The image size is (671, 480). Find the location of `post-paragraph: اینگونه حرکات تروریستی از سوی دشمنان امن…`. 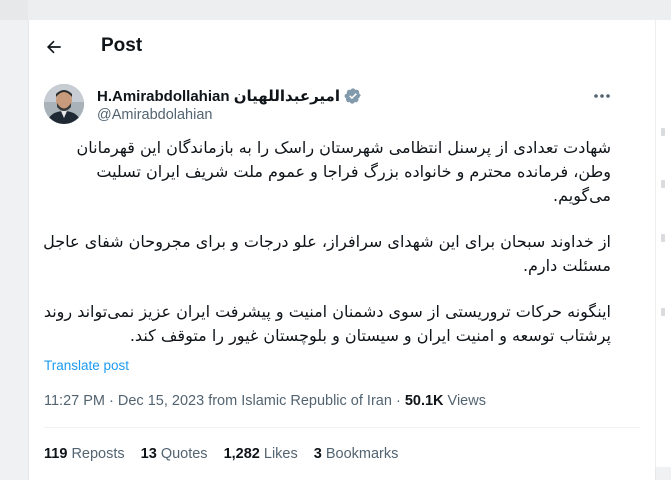

post-paragraph: اینگونه حرکات تروریستی از سوی دشمنان امن… is located at coordinates (327, 323).